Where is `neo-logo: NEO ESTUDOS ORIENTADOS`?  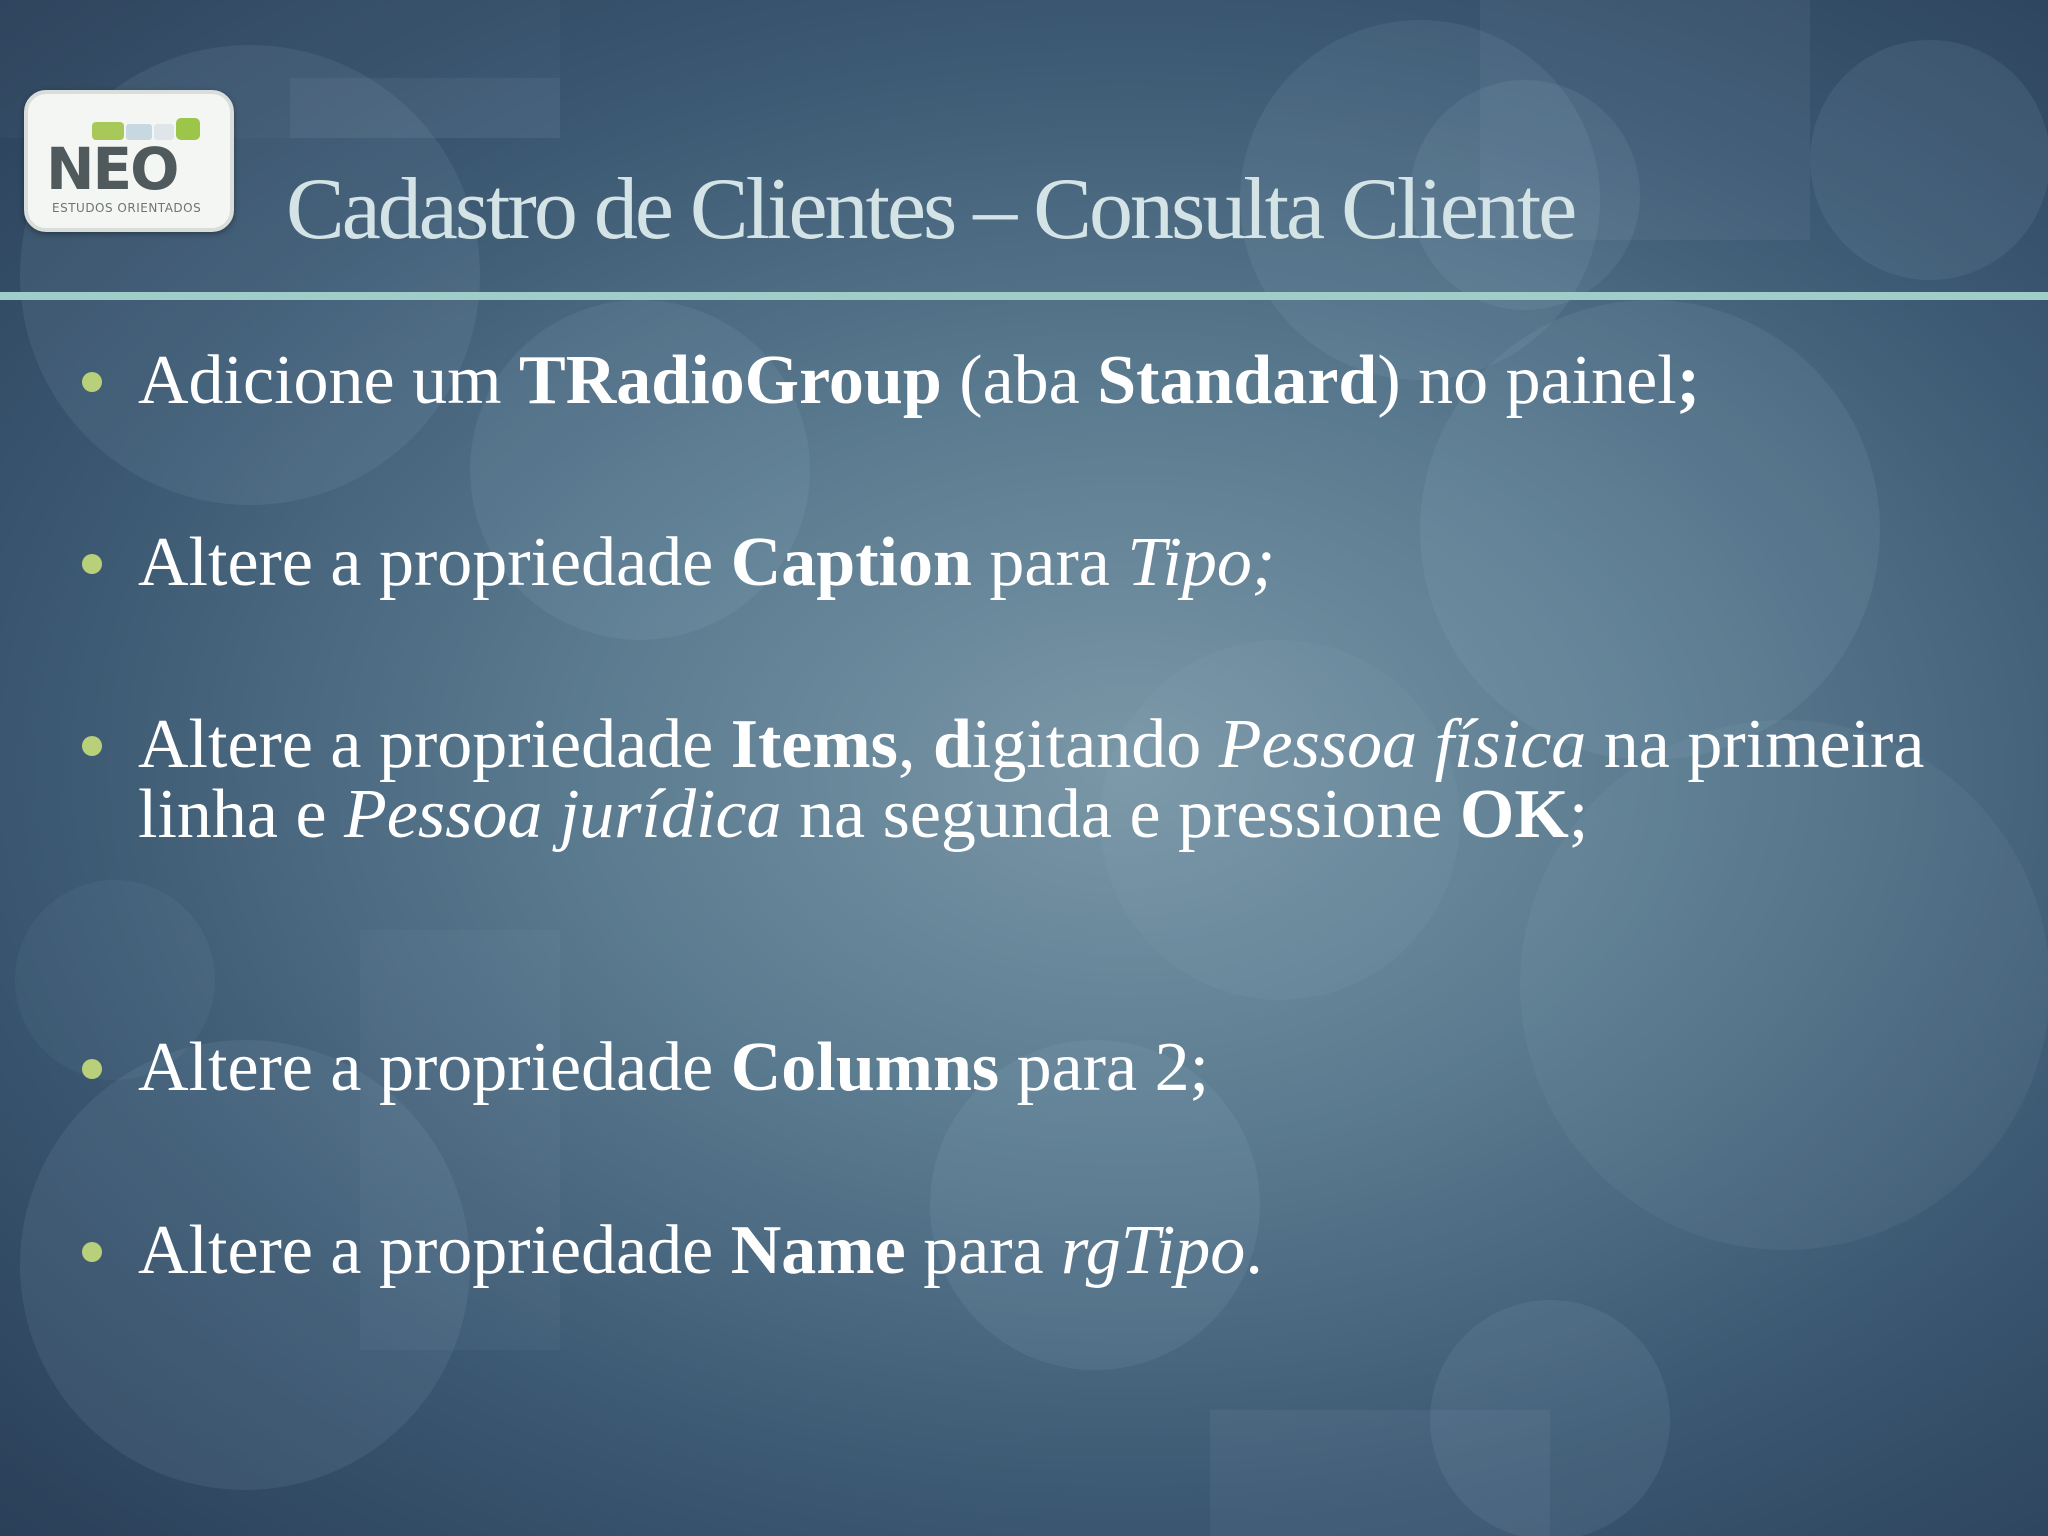 neo-logo: NEO ESTUDOS ORIENTADOS is located at coordinates (129, 161).